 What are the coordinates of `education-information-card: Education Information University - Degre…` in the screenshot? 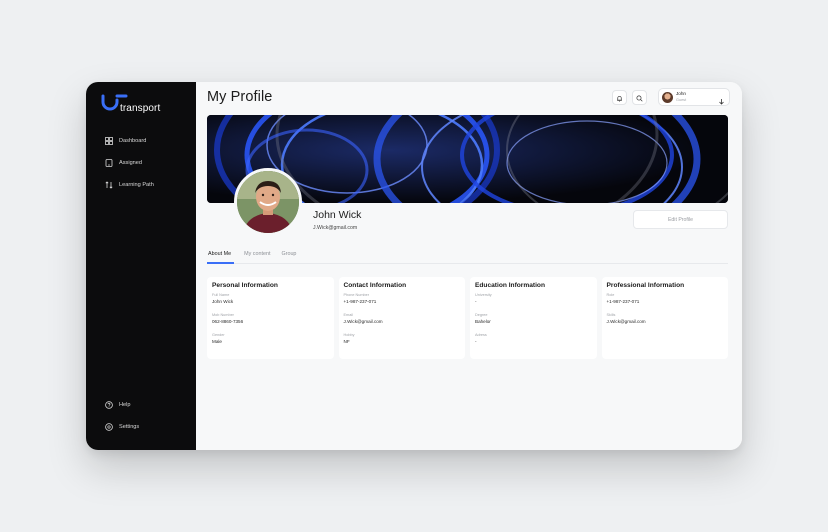 It's located at (533, 318).